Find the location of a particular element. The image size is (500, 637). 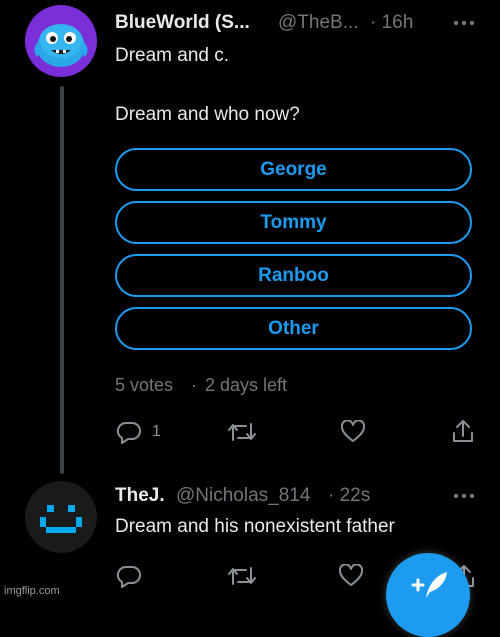

pixel-face-avatar-icon is located at coordinates (61, 519).